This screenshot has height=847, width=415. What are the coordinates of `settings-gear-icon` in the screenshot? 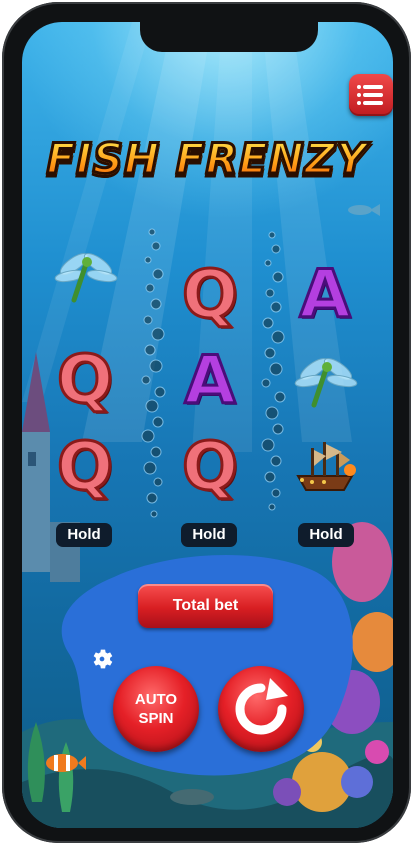 It's located at (102, 659).